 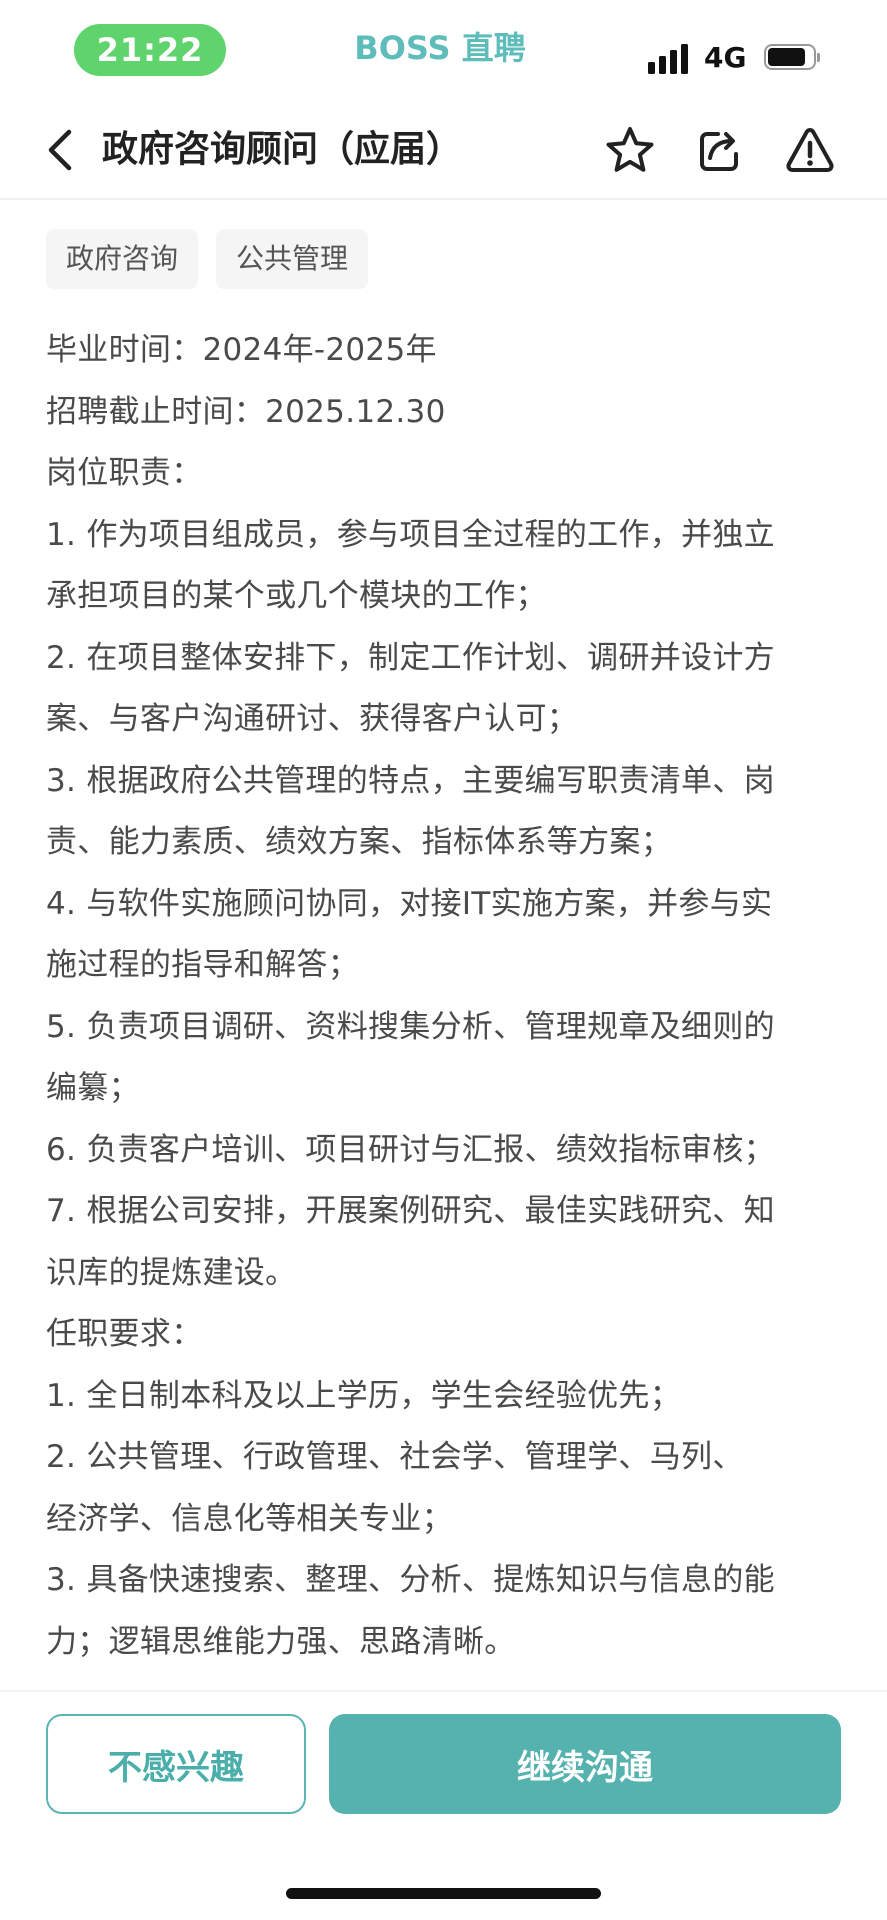 What do you see at coordinates (792, 58) in the screenshot?
I see `battery-icon` at bounding box center [792, 58].